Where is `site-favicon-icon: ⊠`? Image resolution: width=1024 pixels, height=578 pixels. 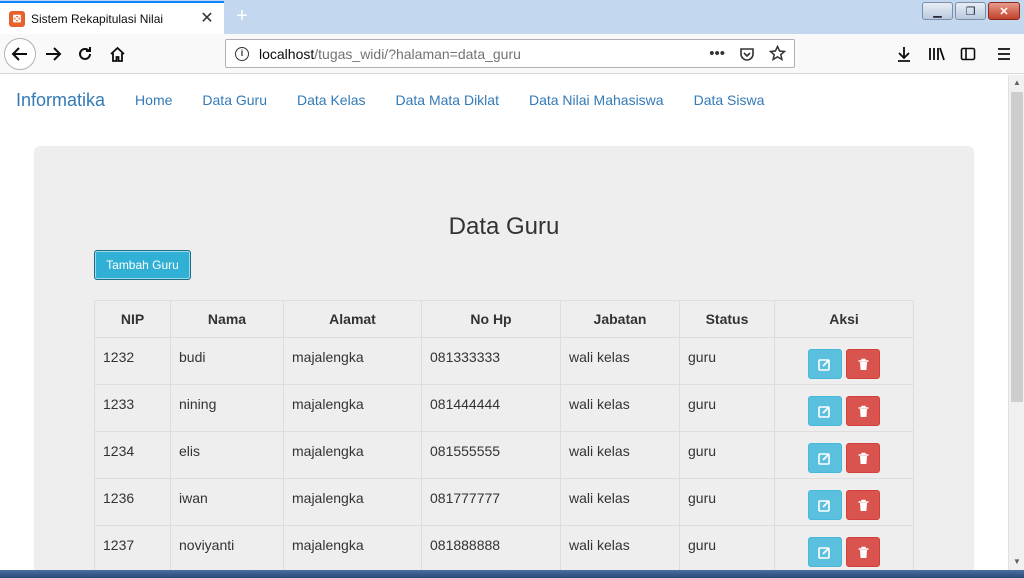
site-favicon-icon: ⊠ is located at coordinates (17, 18).